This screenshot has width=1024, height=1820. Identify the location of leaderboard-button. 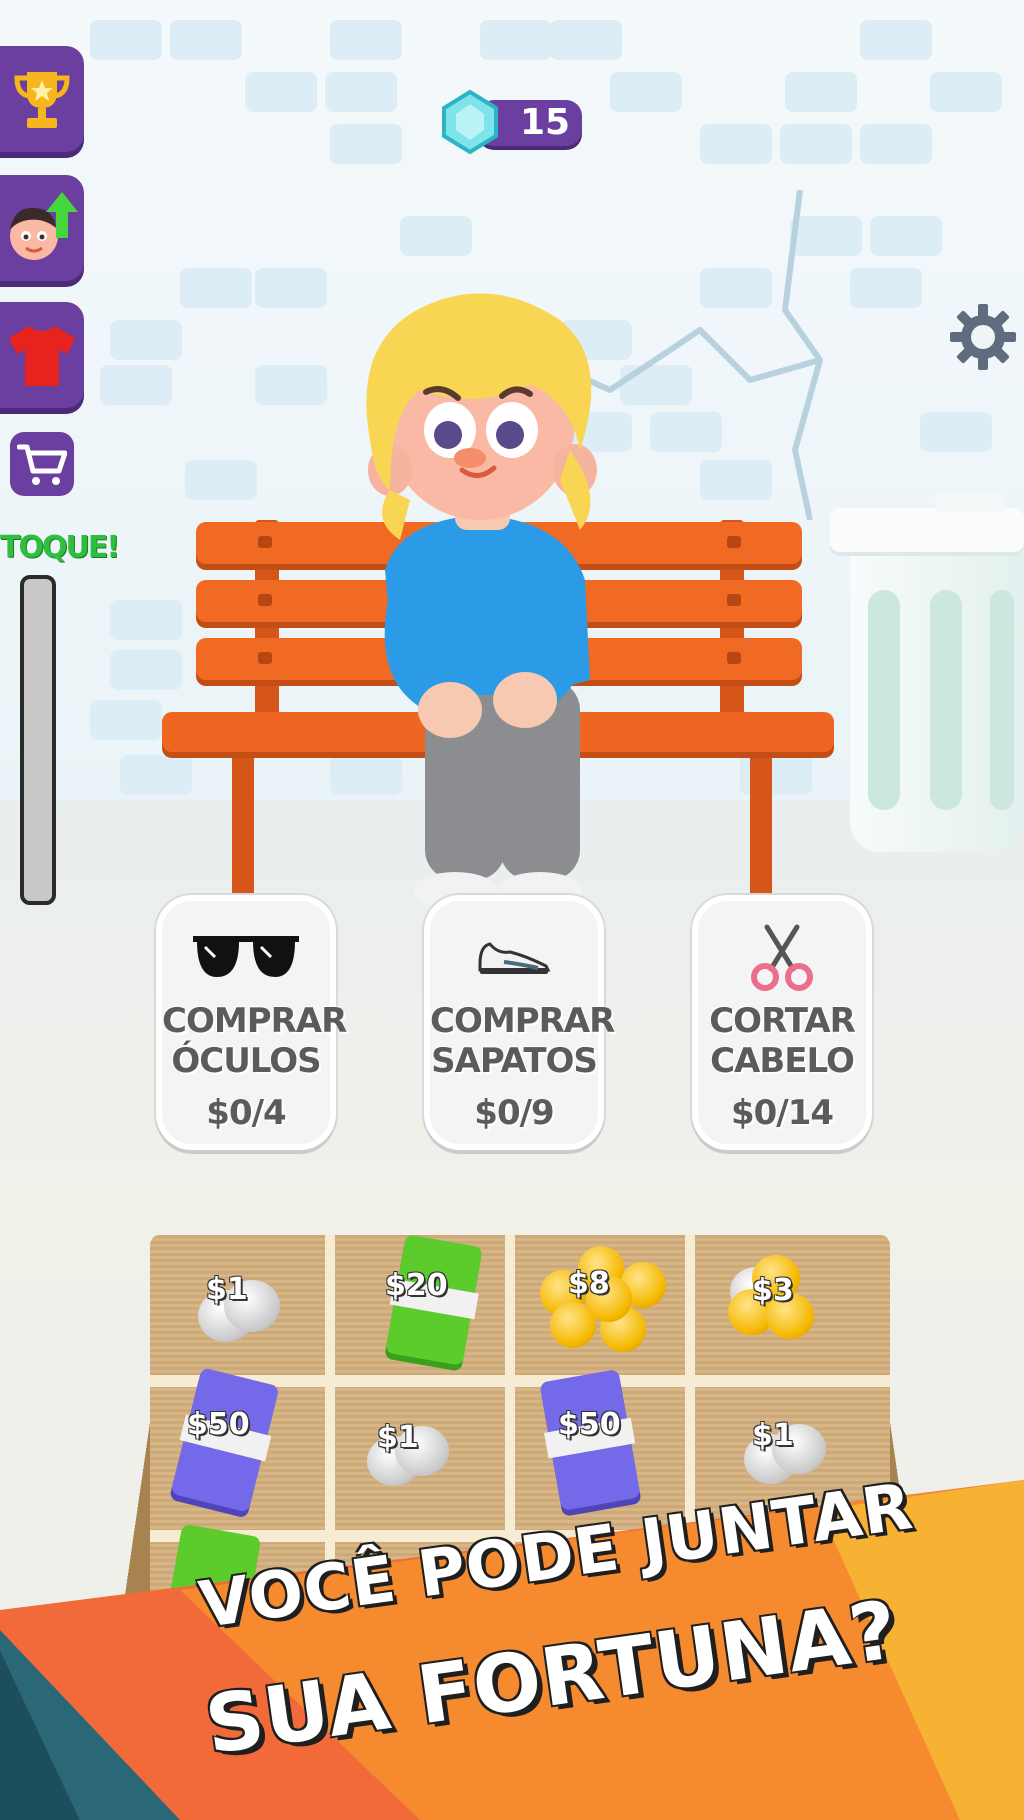
(42, 99).